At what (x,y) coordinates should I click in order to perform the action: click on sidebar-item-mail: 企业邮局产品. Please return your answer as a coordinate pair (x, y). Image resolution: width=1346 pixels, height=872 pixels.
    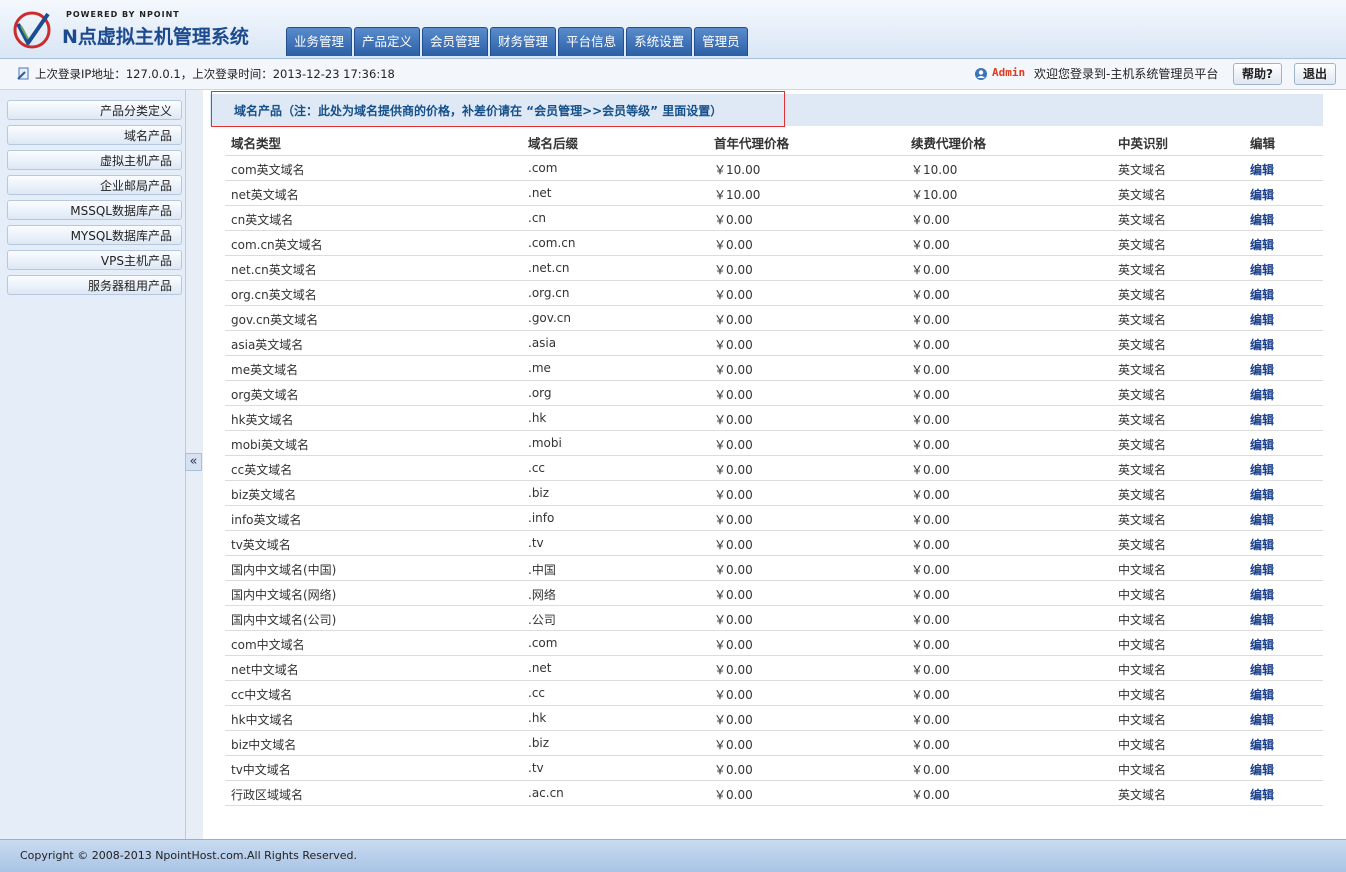
    Looking at the image, I should click on (94, 185).